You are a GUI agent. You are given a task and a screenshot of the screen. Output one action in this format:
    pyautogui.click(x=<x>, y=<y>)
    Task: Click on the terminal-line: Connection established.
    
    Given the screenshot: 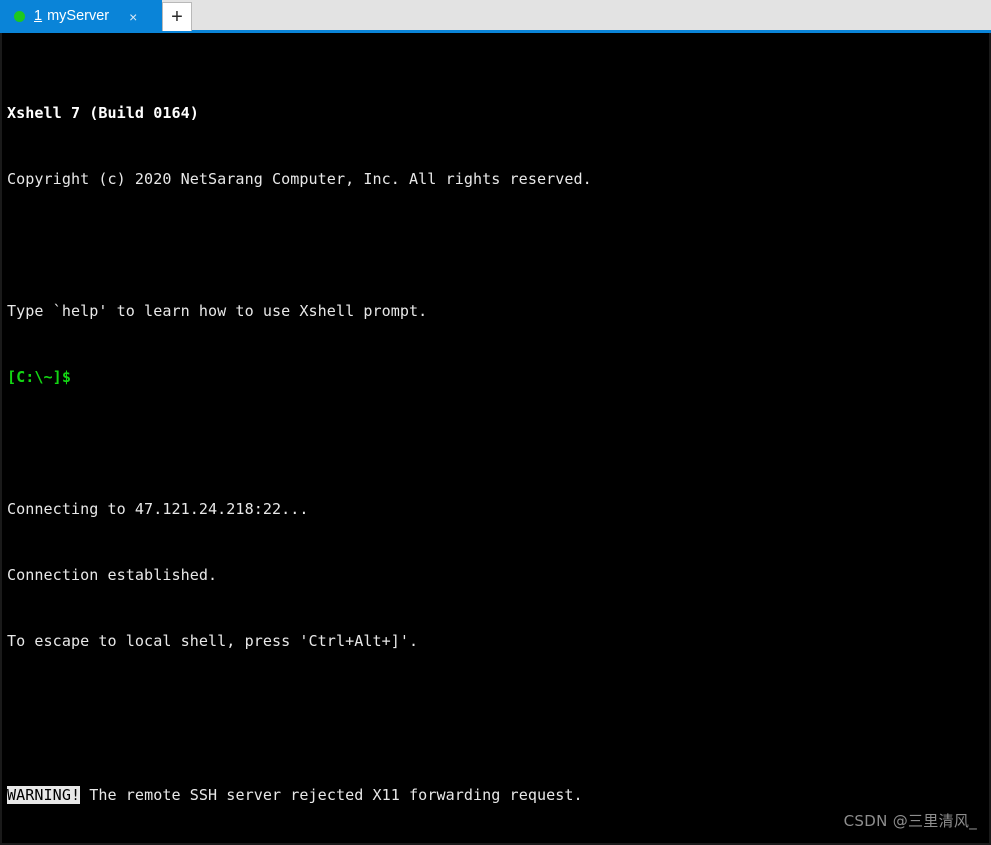 What is the action you would take?
    pyautogui.click(x=112, y=575)
    